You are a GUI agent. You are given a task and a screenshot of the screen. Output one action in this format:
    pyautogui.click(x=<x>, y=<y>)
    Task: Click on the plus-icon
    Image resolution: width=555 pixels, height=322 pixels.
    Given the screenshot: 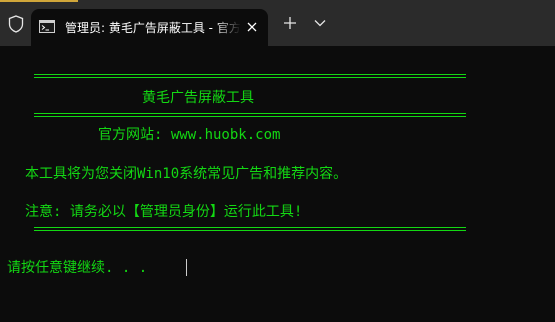 What is the action you would take?
    pyautogui.click(x=290, y=23)
    